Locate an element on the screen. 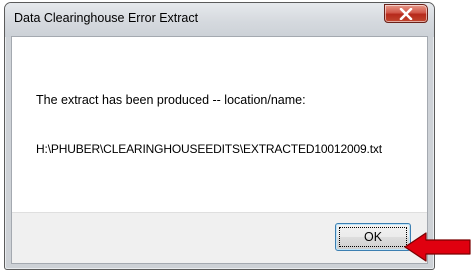 This screenshot has height=275, width=476. ok-button: OK is located at coordinates (373, 237).